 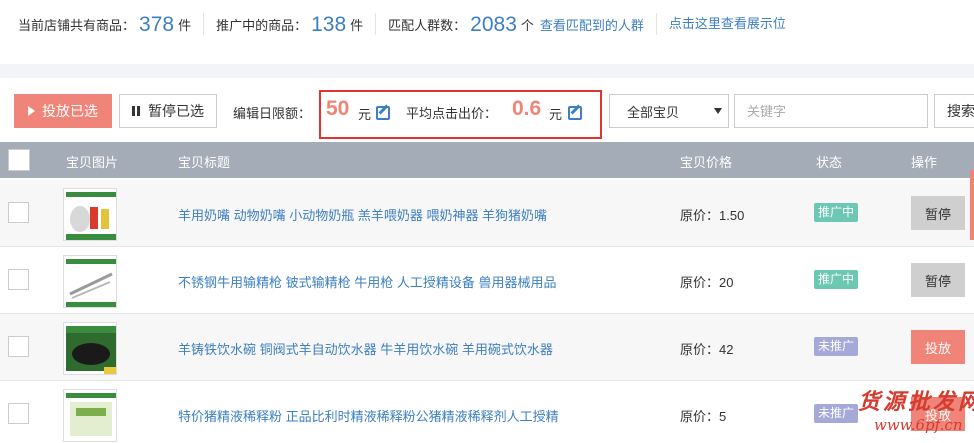 I want to click on stat-total-unit: 件, so click(x=185, y=25).